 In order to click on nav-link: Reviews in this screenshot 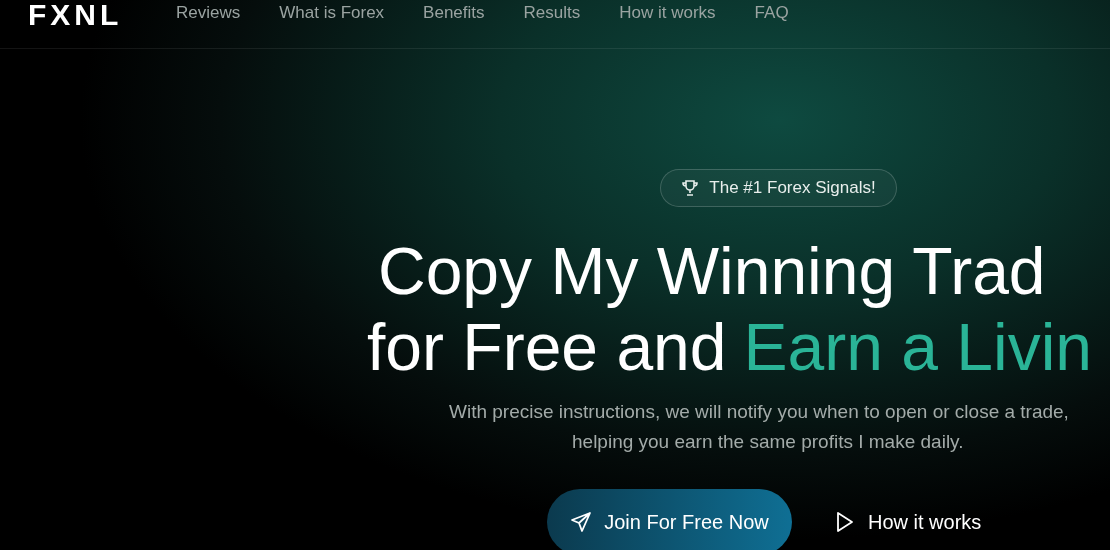, I will do `click(208, 13)`.